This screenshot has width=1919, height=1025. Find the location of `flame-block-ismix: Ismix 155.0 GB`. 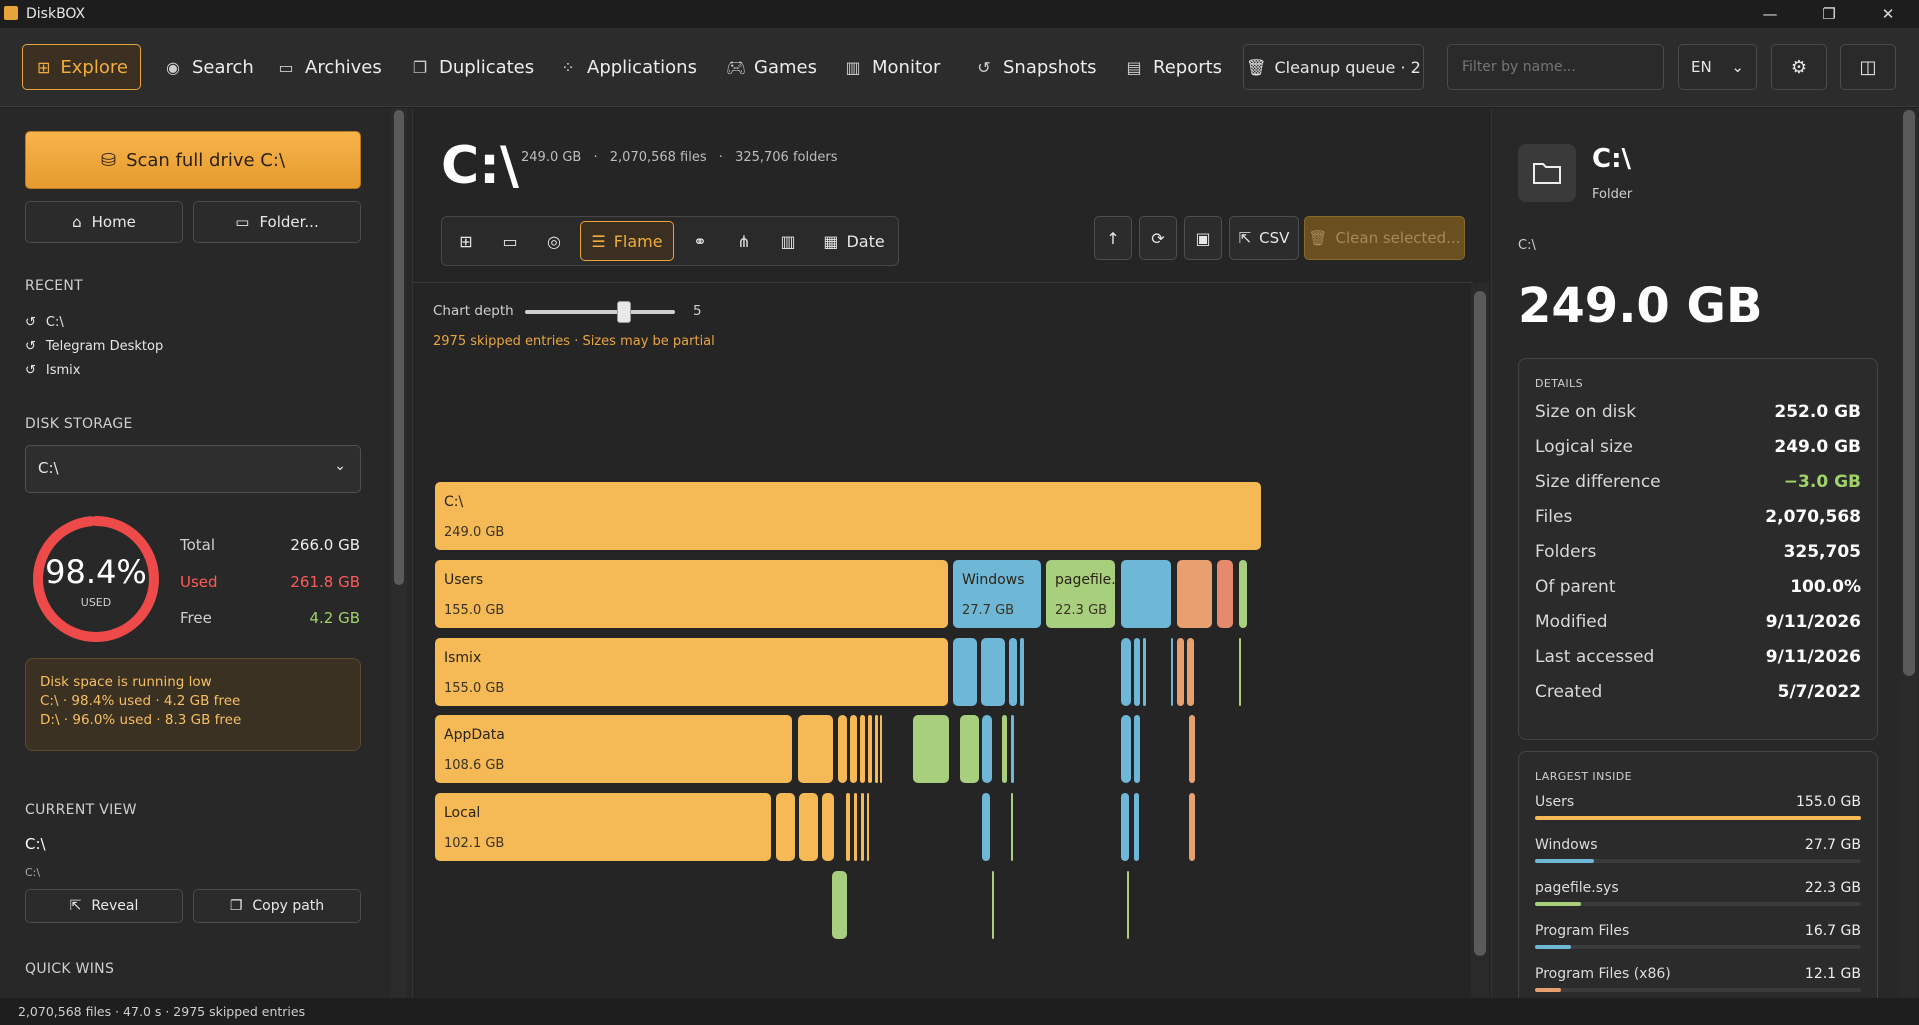

flame-block-ismix: Ismix 155.0 GB is located at coordinates (691, 672).